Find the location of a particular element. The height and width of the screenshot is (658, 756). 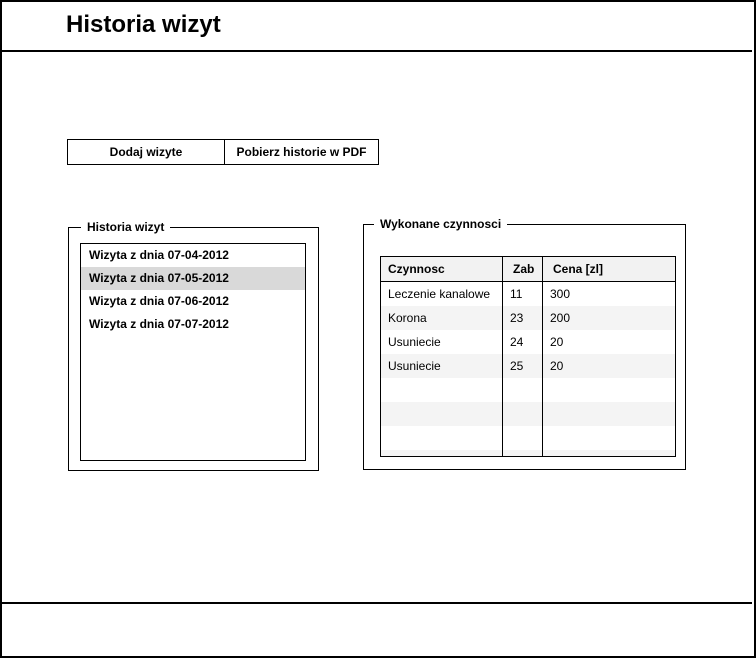

list-item: Wizyta z dnia 07-05-2012 is located at coordinates (193, 278).